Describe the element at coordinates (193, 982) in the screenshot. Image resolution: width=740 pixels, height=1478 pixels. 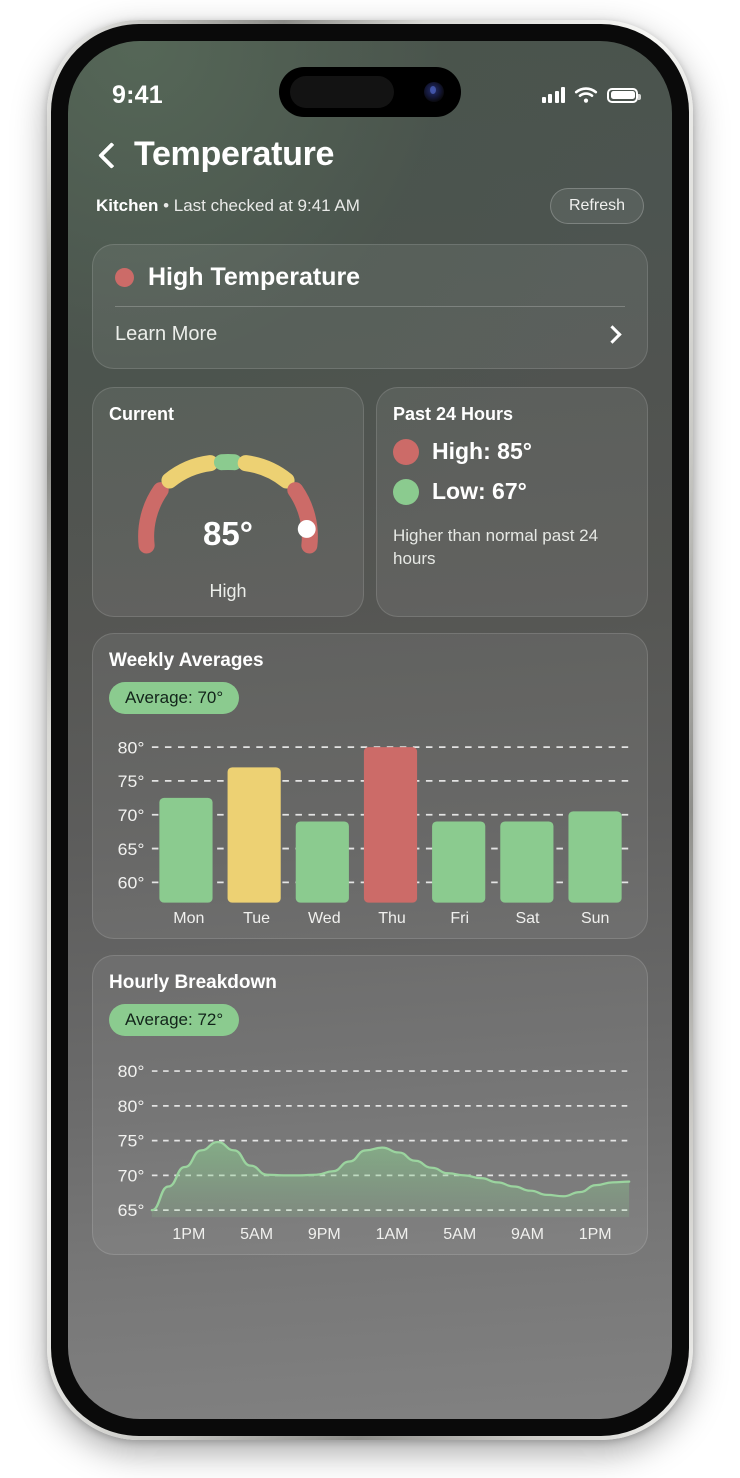
I see `hourly-chart-title: Hourly Breakdown` at that location.